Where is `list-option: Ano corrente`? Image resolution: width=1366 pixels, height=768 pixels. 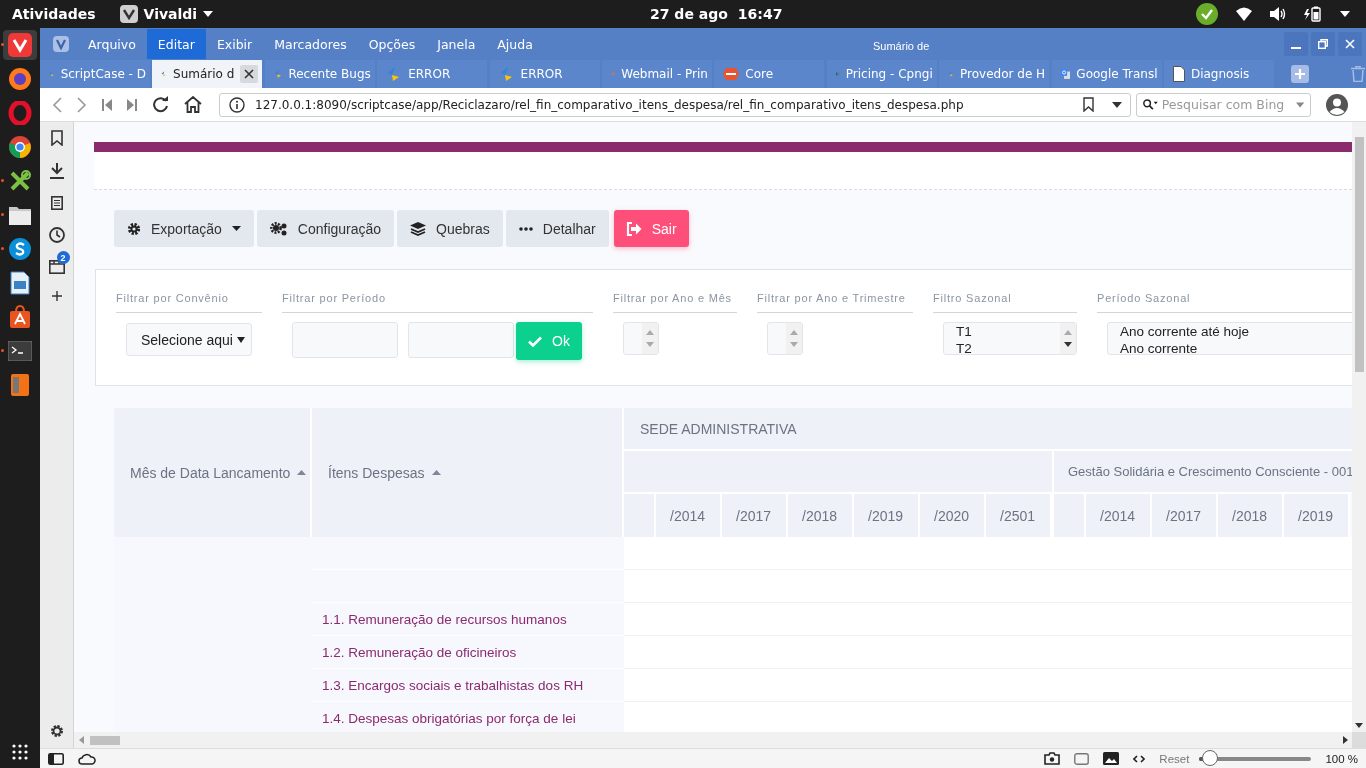 list-option: Ano corrente is located at coordinates (1236, 347).